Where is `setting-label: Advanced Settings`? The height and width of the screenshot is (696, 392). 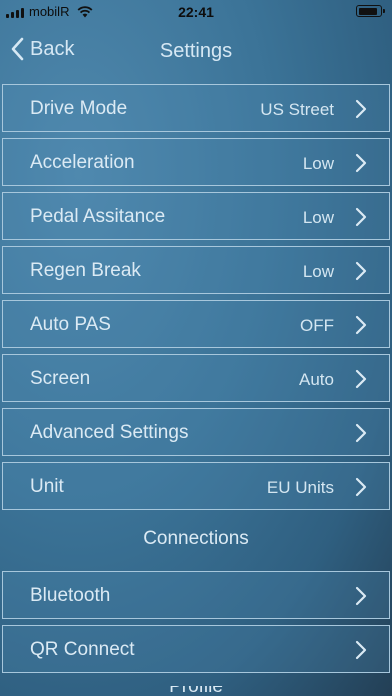 setting-label: Advanced Settings is located at coordinates (109, 432).